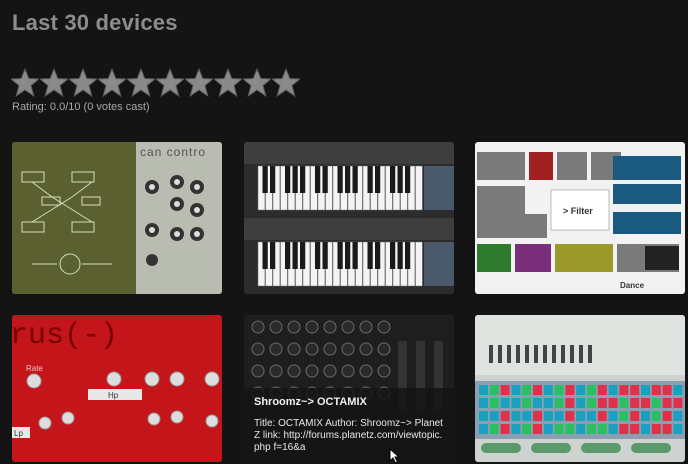 Image resolution: width=688 pixels, height=464 pixels. What do you see at coordinates (113, 395) in the screenshot?
I see `label-hp: Hp` at bounding box center [113, 395].